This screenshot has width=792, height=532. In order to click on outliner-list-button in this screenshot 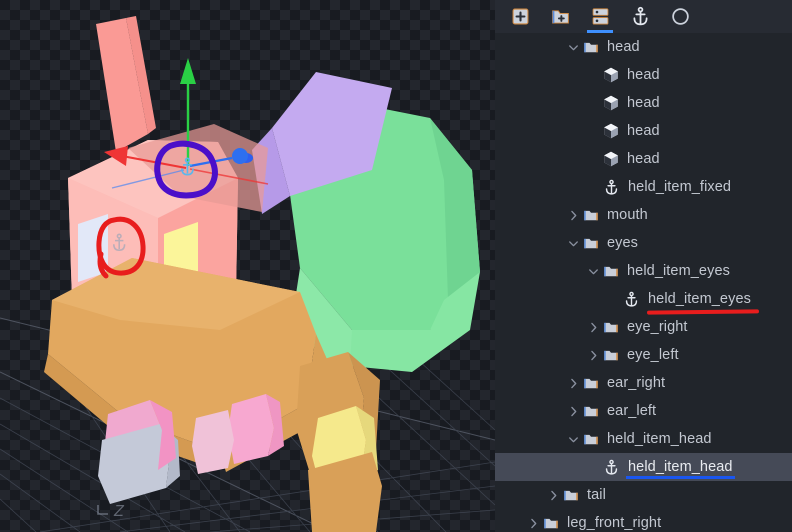, I will do `click(600, 17)`.